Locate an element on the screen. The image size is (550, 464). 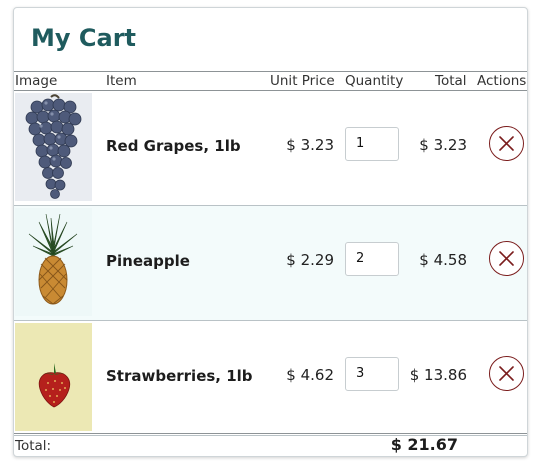
total-label: Total: is located at coordinates (33, 446).